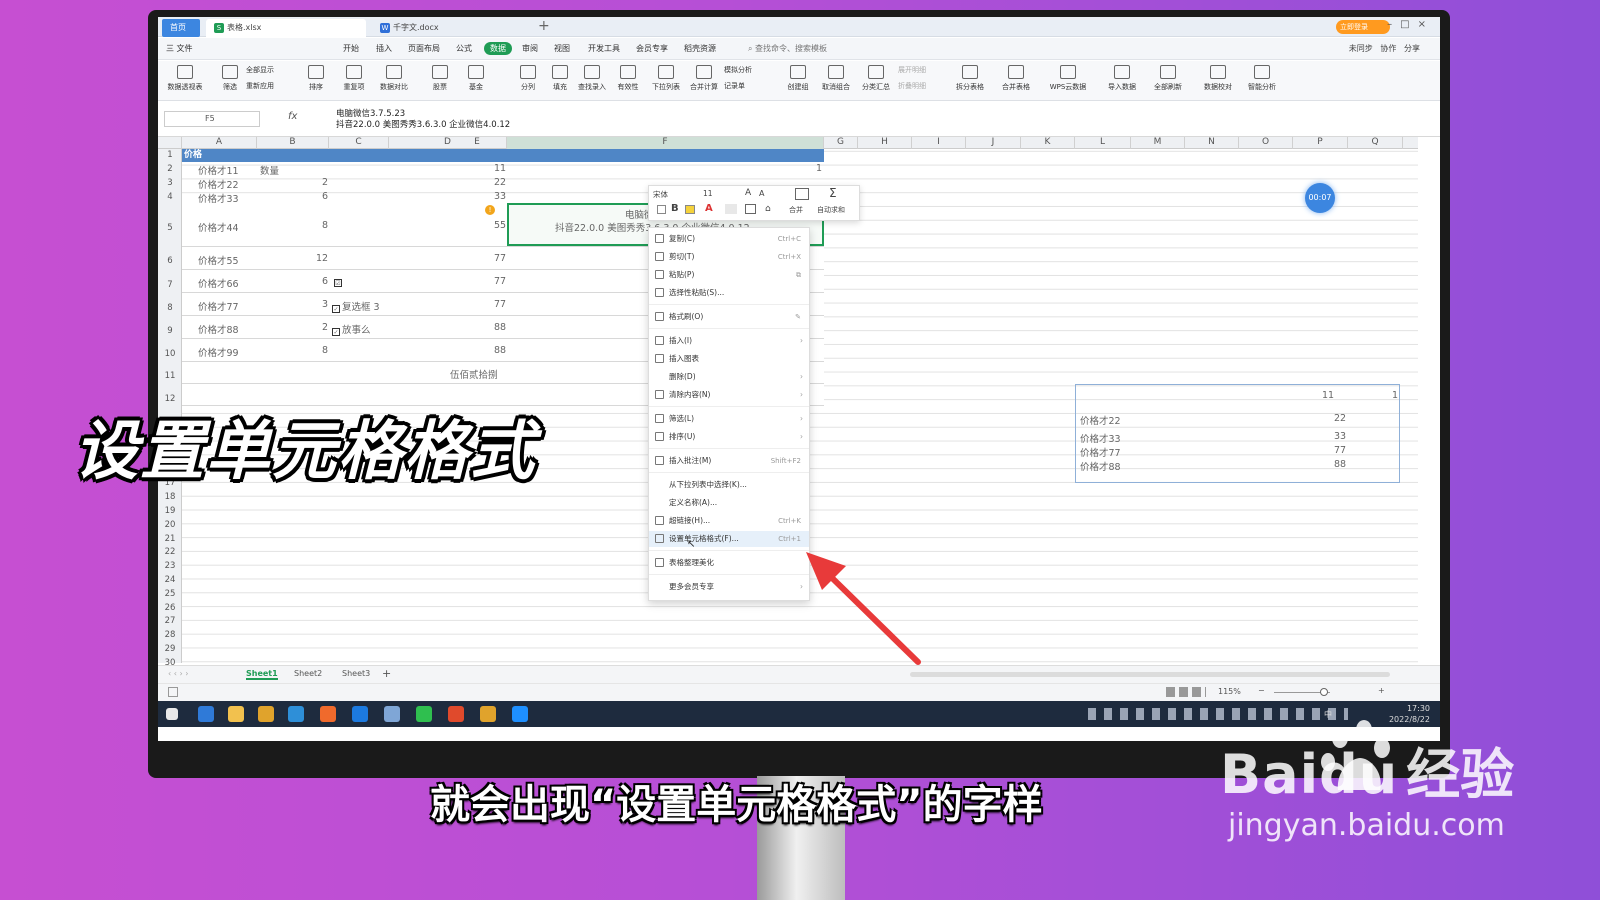 This screenshot has height=900, width=1600. What do you see at coordinates (212, 119) in the screenshot?
I see `name-box: F5` at bounding box center [212, 119].